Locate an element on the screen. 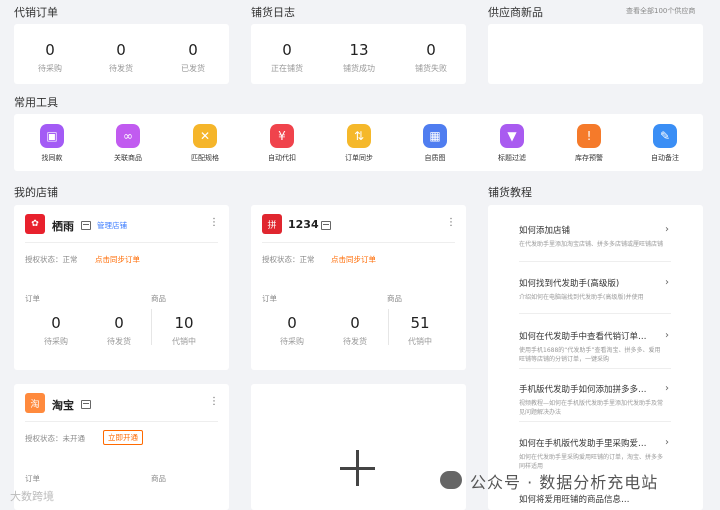 The image size is (720, 510). shop-logo-1234: 拼 is located at coordinates (272, 224).